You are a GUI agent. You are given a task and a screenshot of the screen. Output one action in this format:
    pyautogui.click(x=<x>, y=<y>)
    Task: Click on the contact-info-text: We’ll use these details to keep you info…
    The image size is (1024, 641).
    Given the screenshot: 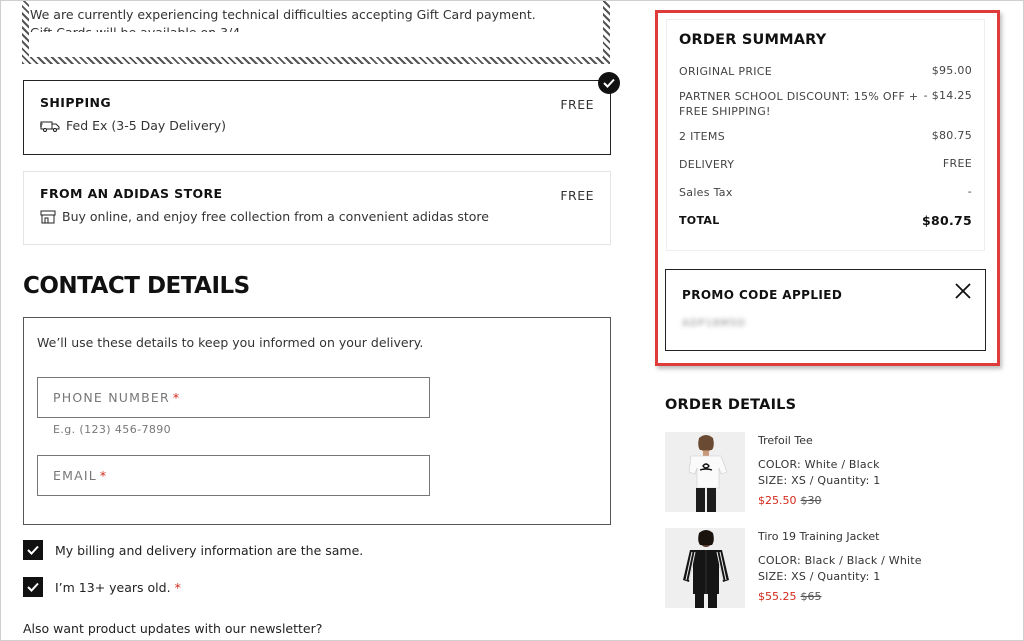 What is the action you would take?
    pyautogui.click(x=230, y=342)
    